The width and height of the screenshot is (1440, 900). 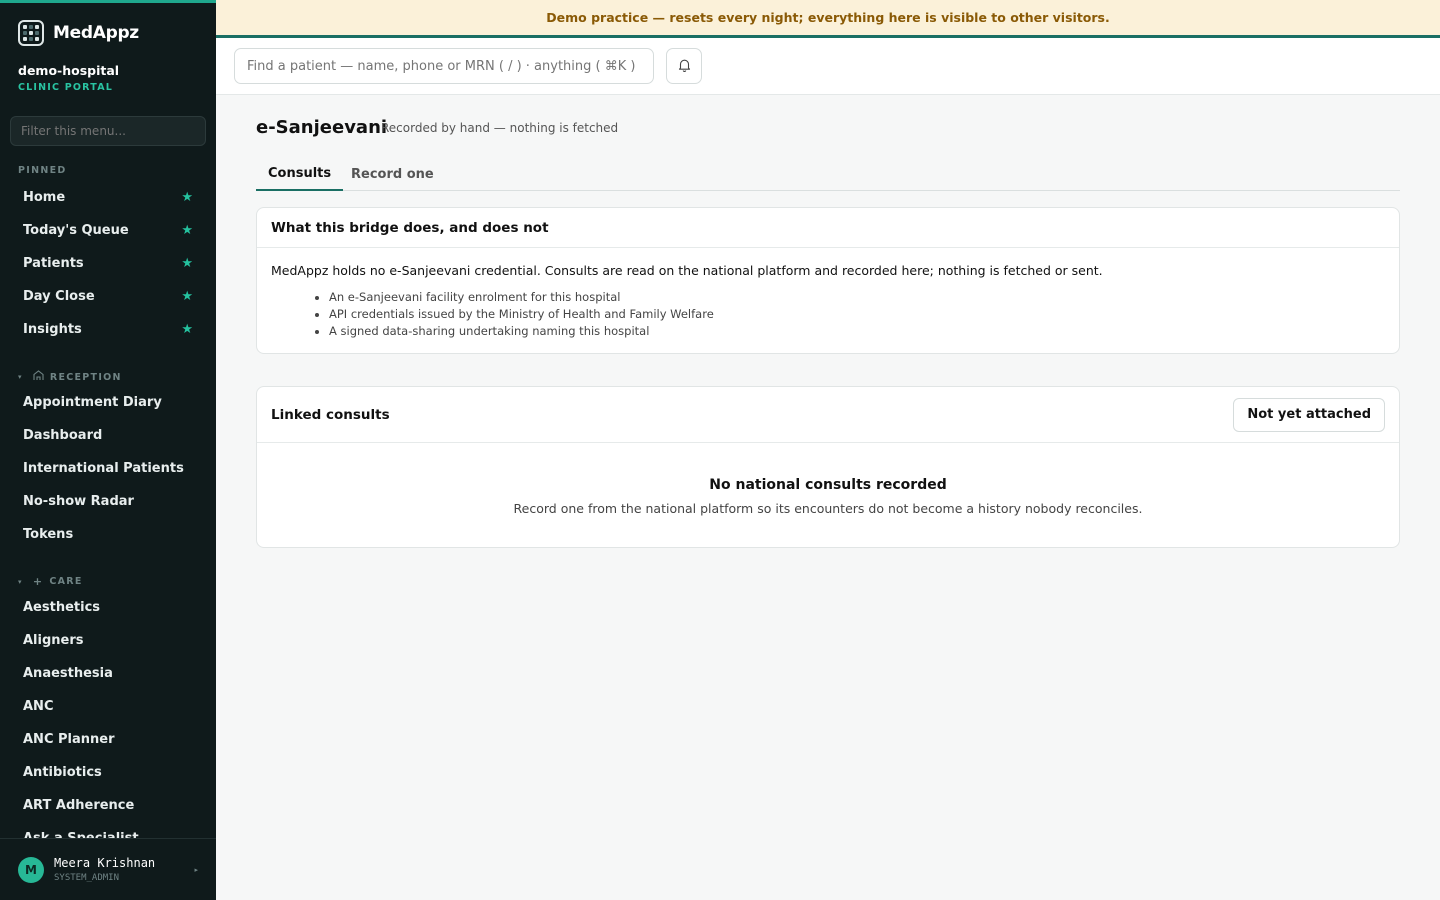 What do you see at coordinates (63, 435) in the screenshot?
I see `sidebar-item-label: Dashboard` at bounding box center [63, 435].